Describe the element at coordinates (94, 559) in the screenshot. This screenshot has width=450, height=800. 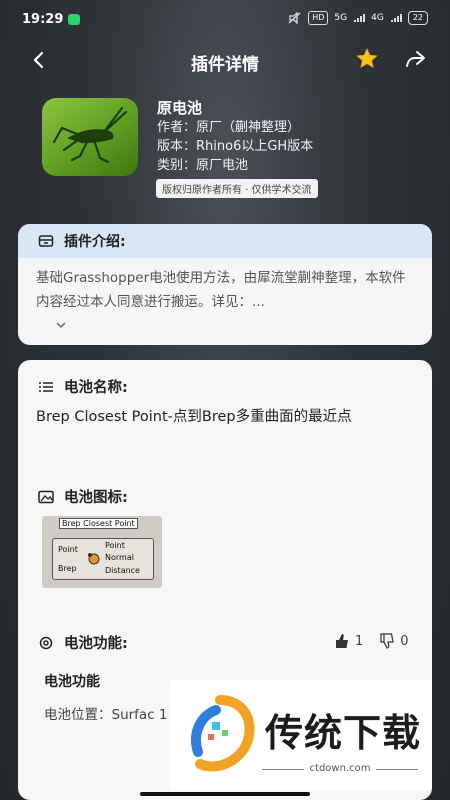
I see `component-glyph-icon` at that location.